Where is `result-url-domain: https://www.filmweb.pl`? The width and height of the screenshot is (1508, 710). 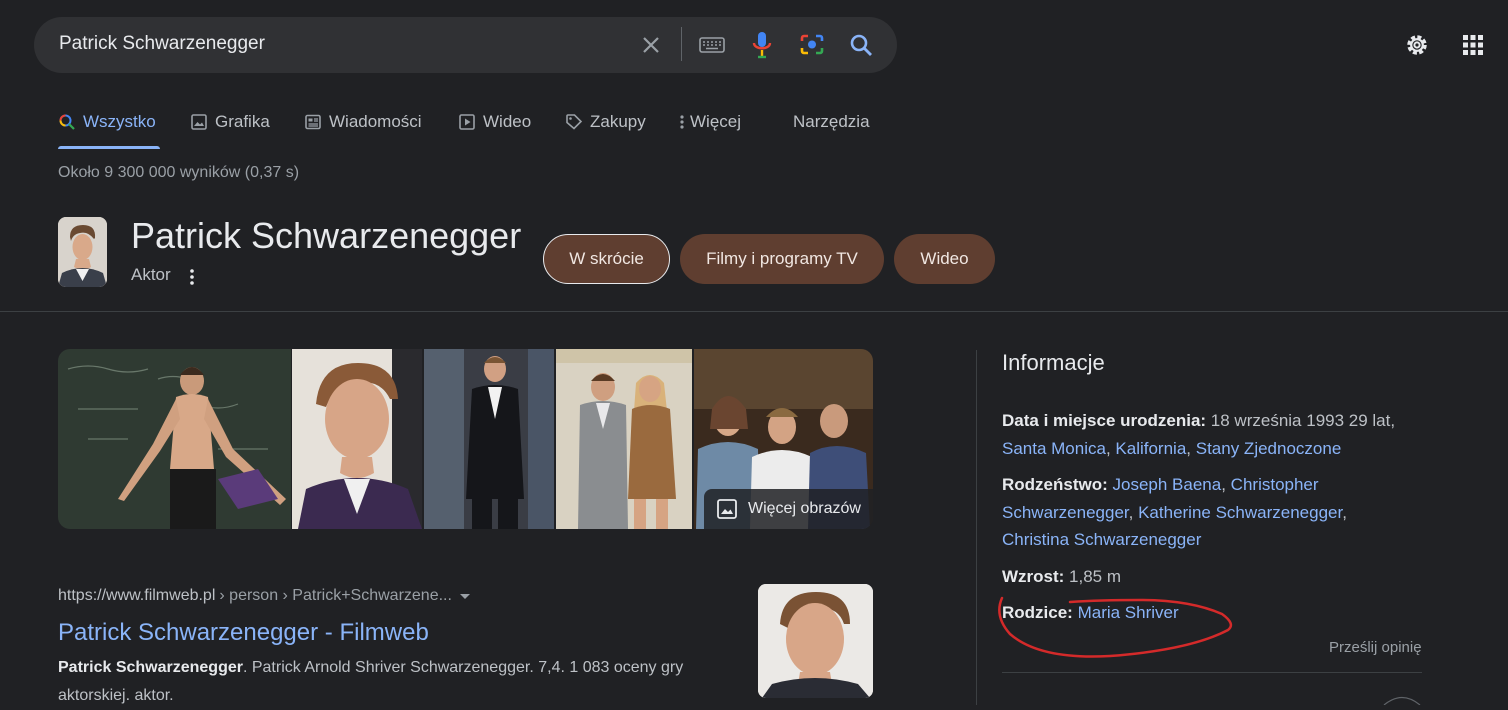
result-url-domain: https://www.filmweb.pl is located at coordinates (137, 595).